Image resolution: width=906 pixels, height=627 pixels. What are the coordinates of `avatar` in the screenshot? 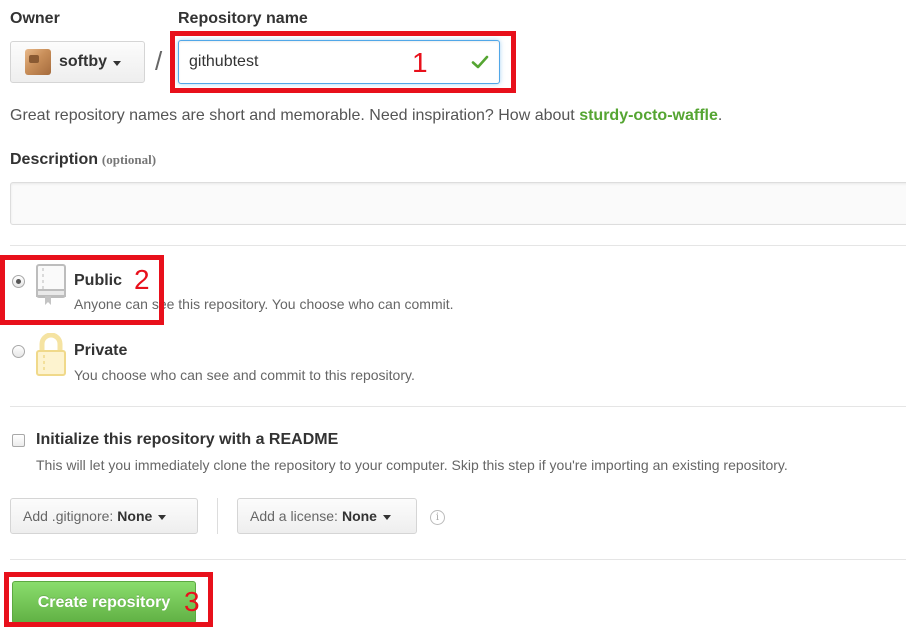 It's located at (38, 62).